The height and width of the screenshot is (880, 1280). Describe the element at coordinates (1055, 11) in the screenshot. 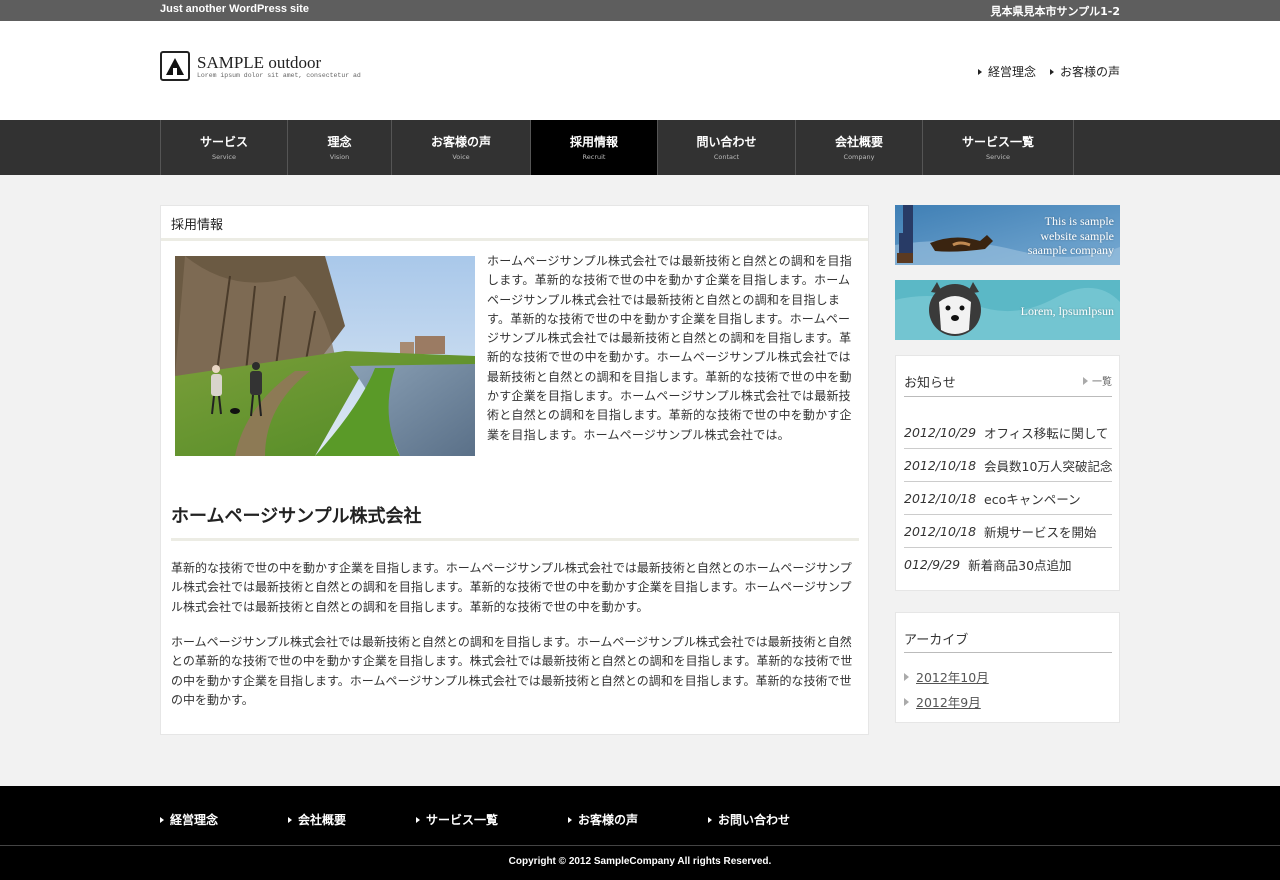

I see `site-address: 見本県見本市サンプル1-2` at that location.